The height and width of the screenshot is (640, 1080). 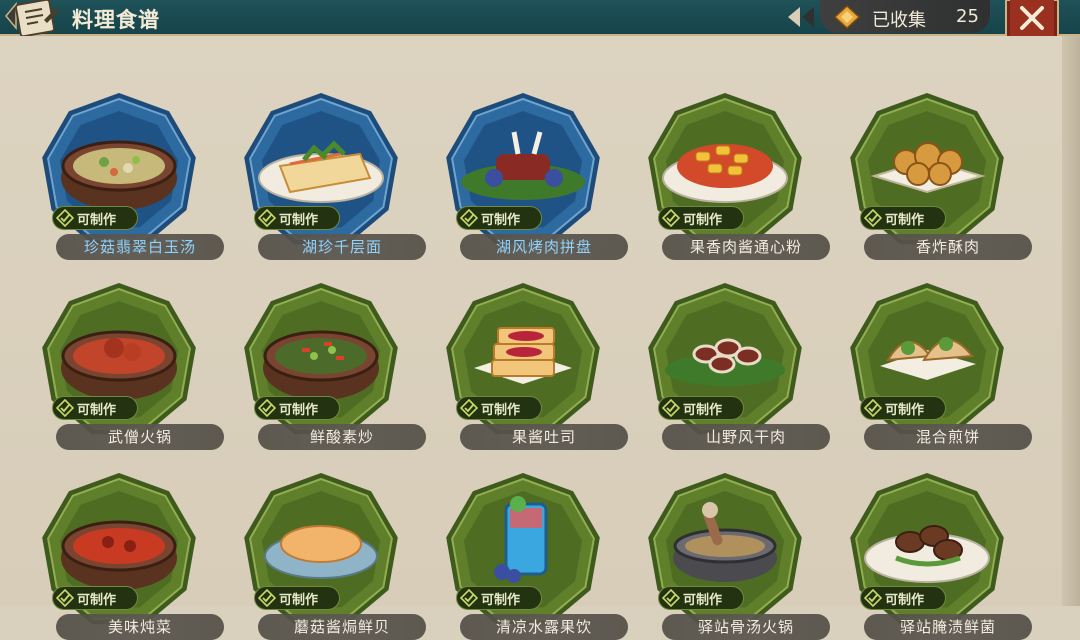 What do you see at coordinates (727, 353) in the screenshot?
I see `recipe-card-9: 可制作 山野风干肉` at bounding box center [727, 353].